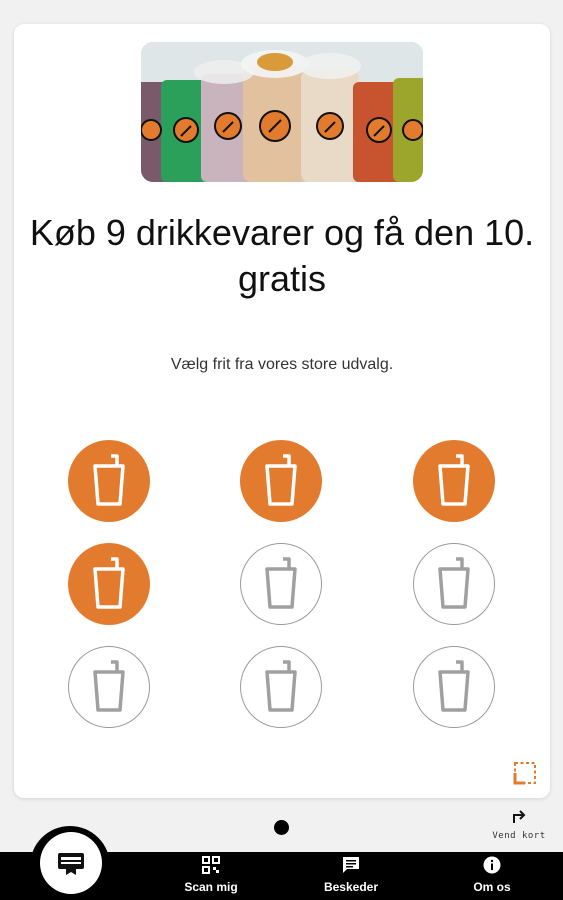 The width and height of the screenshot is (563, 900). Describe the element at coordinates (351, 875) in the screenshot. I see `nav-messages: Beskeder` at that location.